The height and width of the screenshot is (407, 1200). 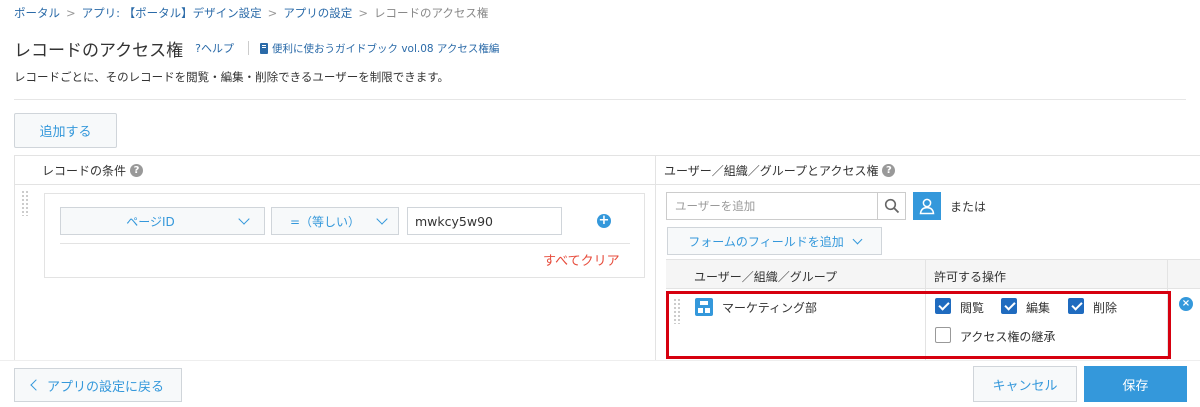 What do you see at coordinates (264, 48) in the screenshot?
I see `book-icon` at bounding box center [264, 48].